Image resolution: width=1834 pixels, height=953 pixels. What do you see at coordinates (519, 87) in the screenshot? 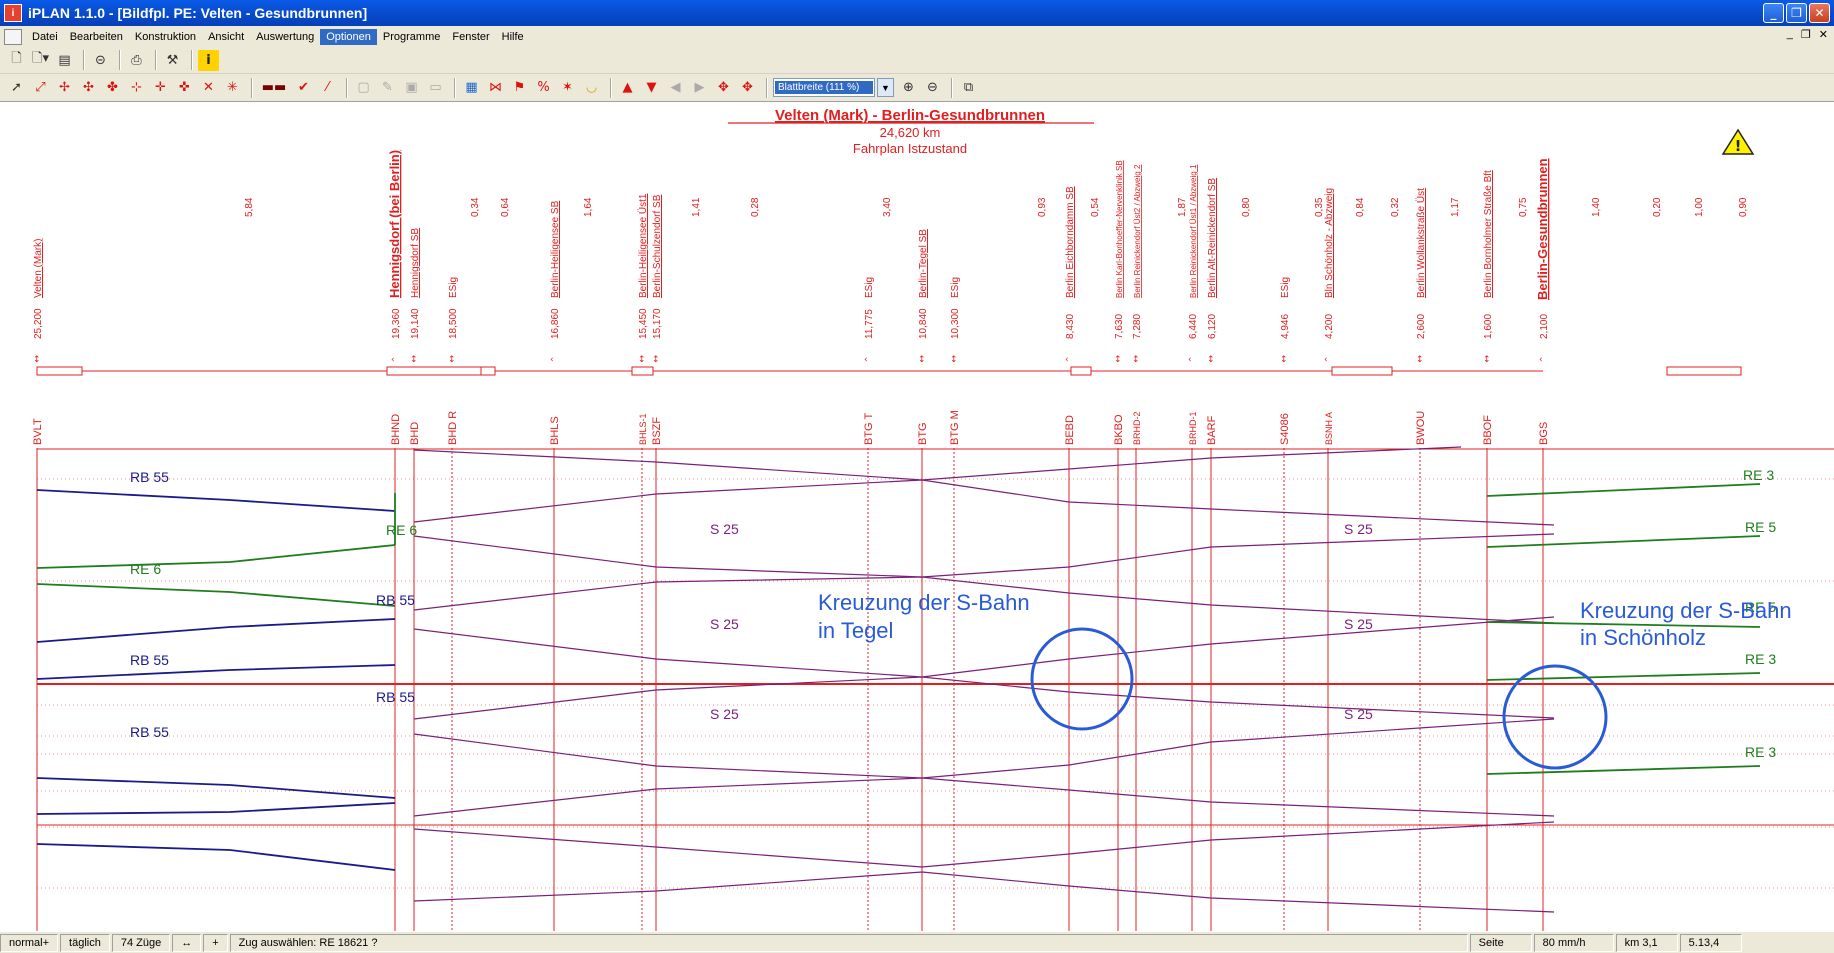
I see `signal-tool-icon: ⚑` at bounding box center [519, 87].